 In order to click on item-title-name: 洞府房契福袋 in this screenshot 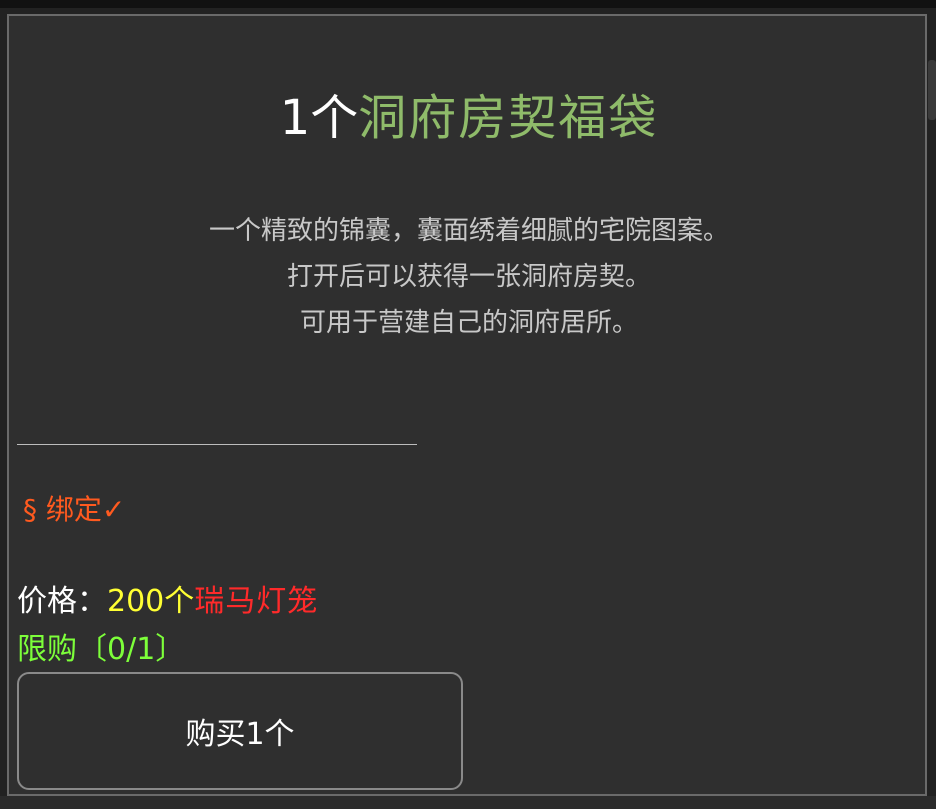, I will do `click(508, 118)`.